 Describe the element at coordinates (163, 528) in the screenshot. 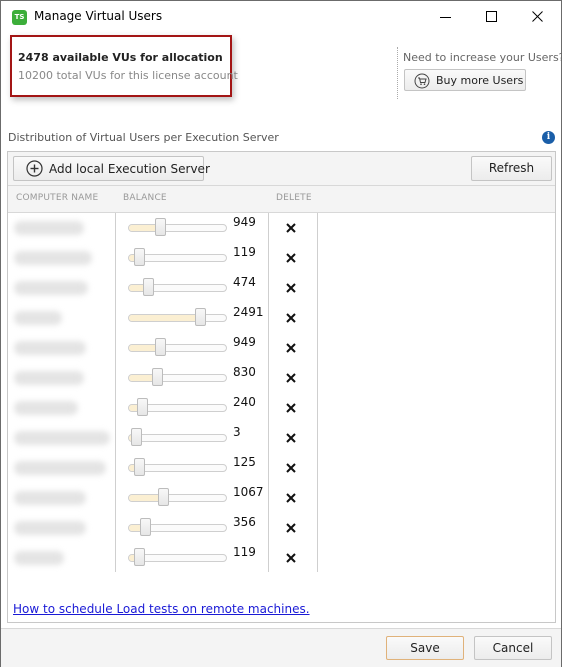

I see `server-row: 356` at that location.